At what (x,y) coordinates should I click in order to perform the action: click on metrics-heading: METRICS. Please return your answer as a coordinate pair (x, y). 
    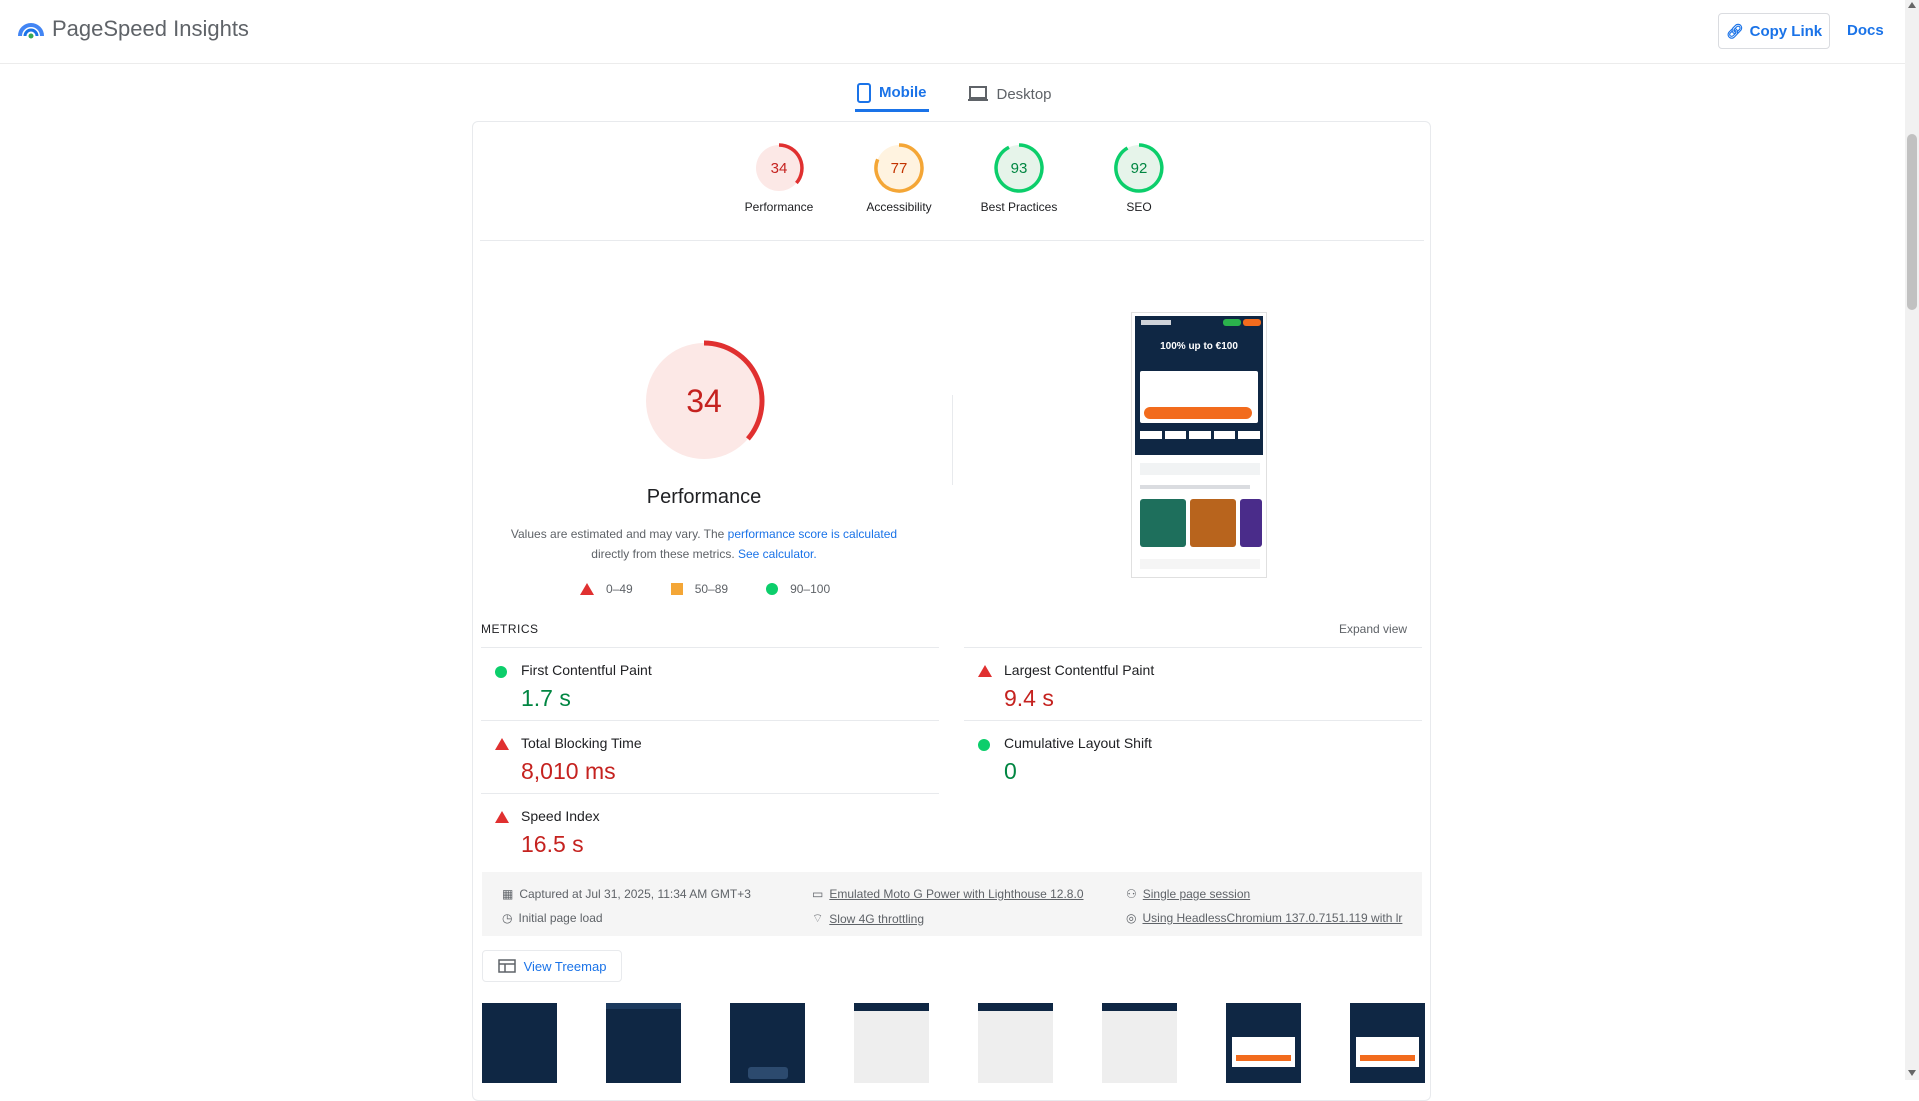
    Looking at the image, I should click on (510, 629).